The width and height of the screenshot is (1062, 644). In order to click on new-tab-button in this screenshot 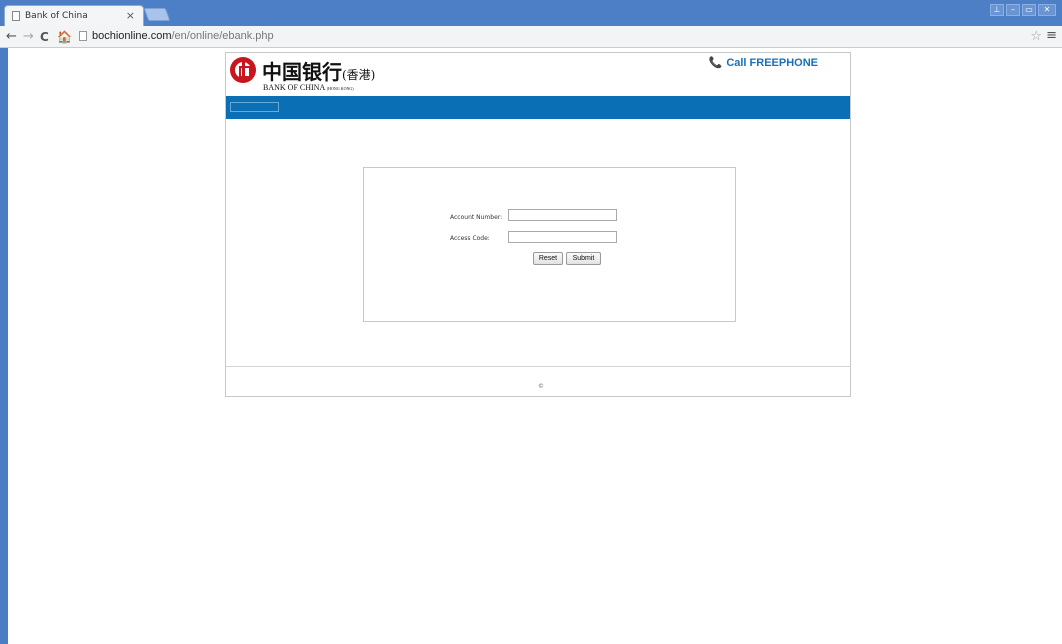, I will do `click(157, 14)`.